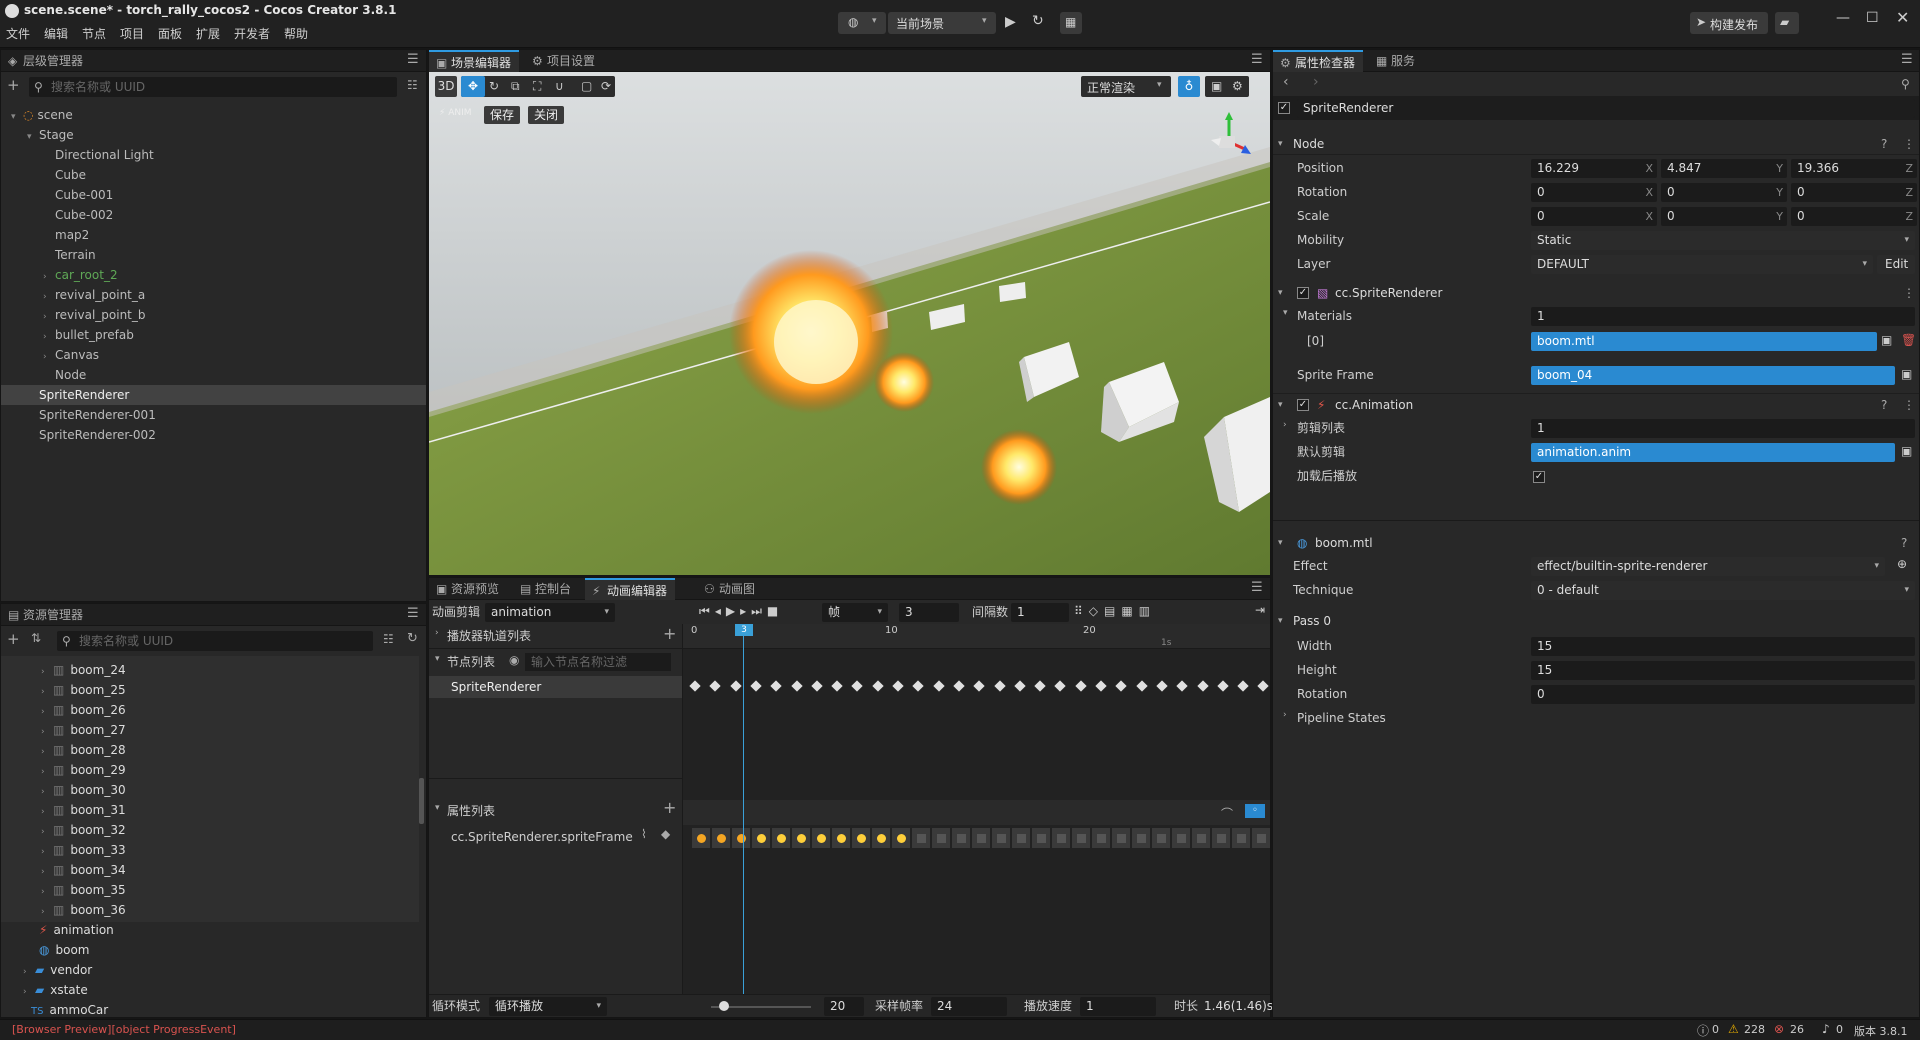 The width and height of the screenshot is (1920, 1040). Describe the element at coordinates (1594, 216) in the screenshot. I see `scale-x-input: 0X` at that location.